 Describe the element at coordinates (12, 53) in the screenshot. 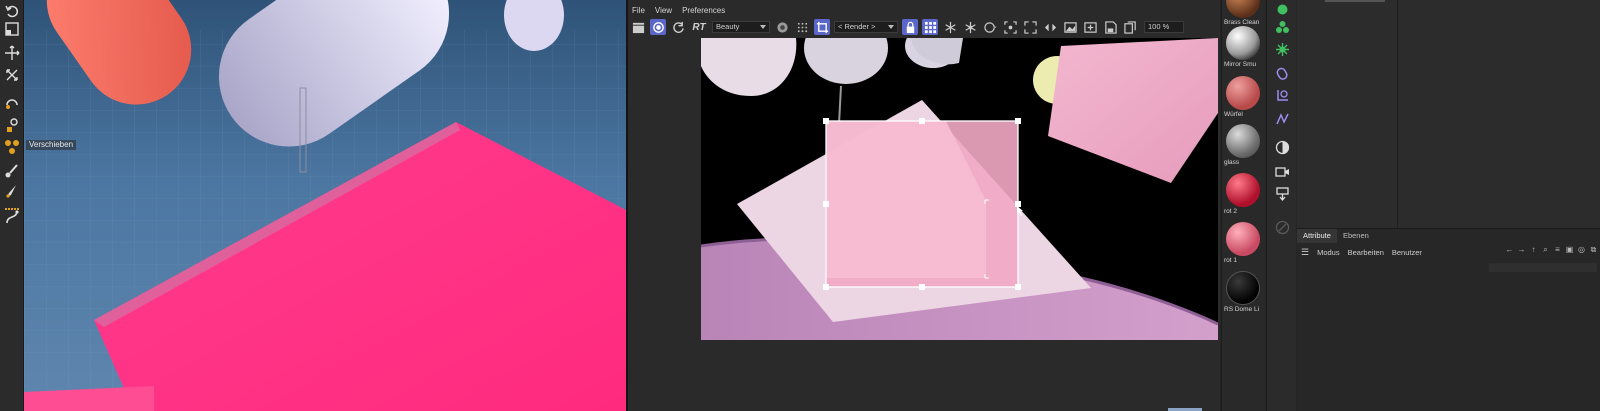

I see `move-icon` at that location.